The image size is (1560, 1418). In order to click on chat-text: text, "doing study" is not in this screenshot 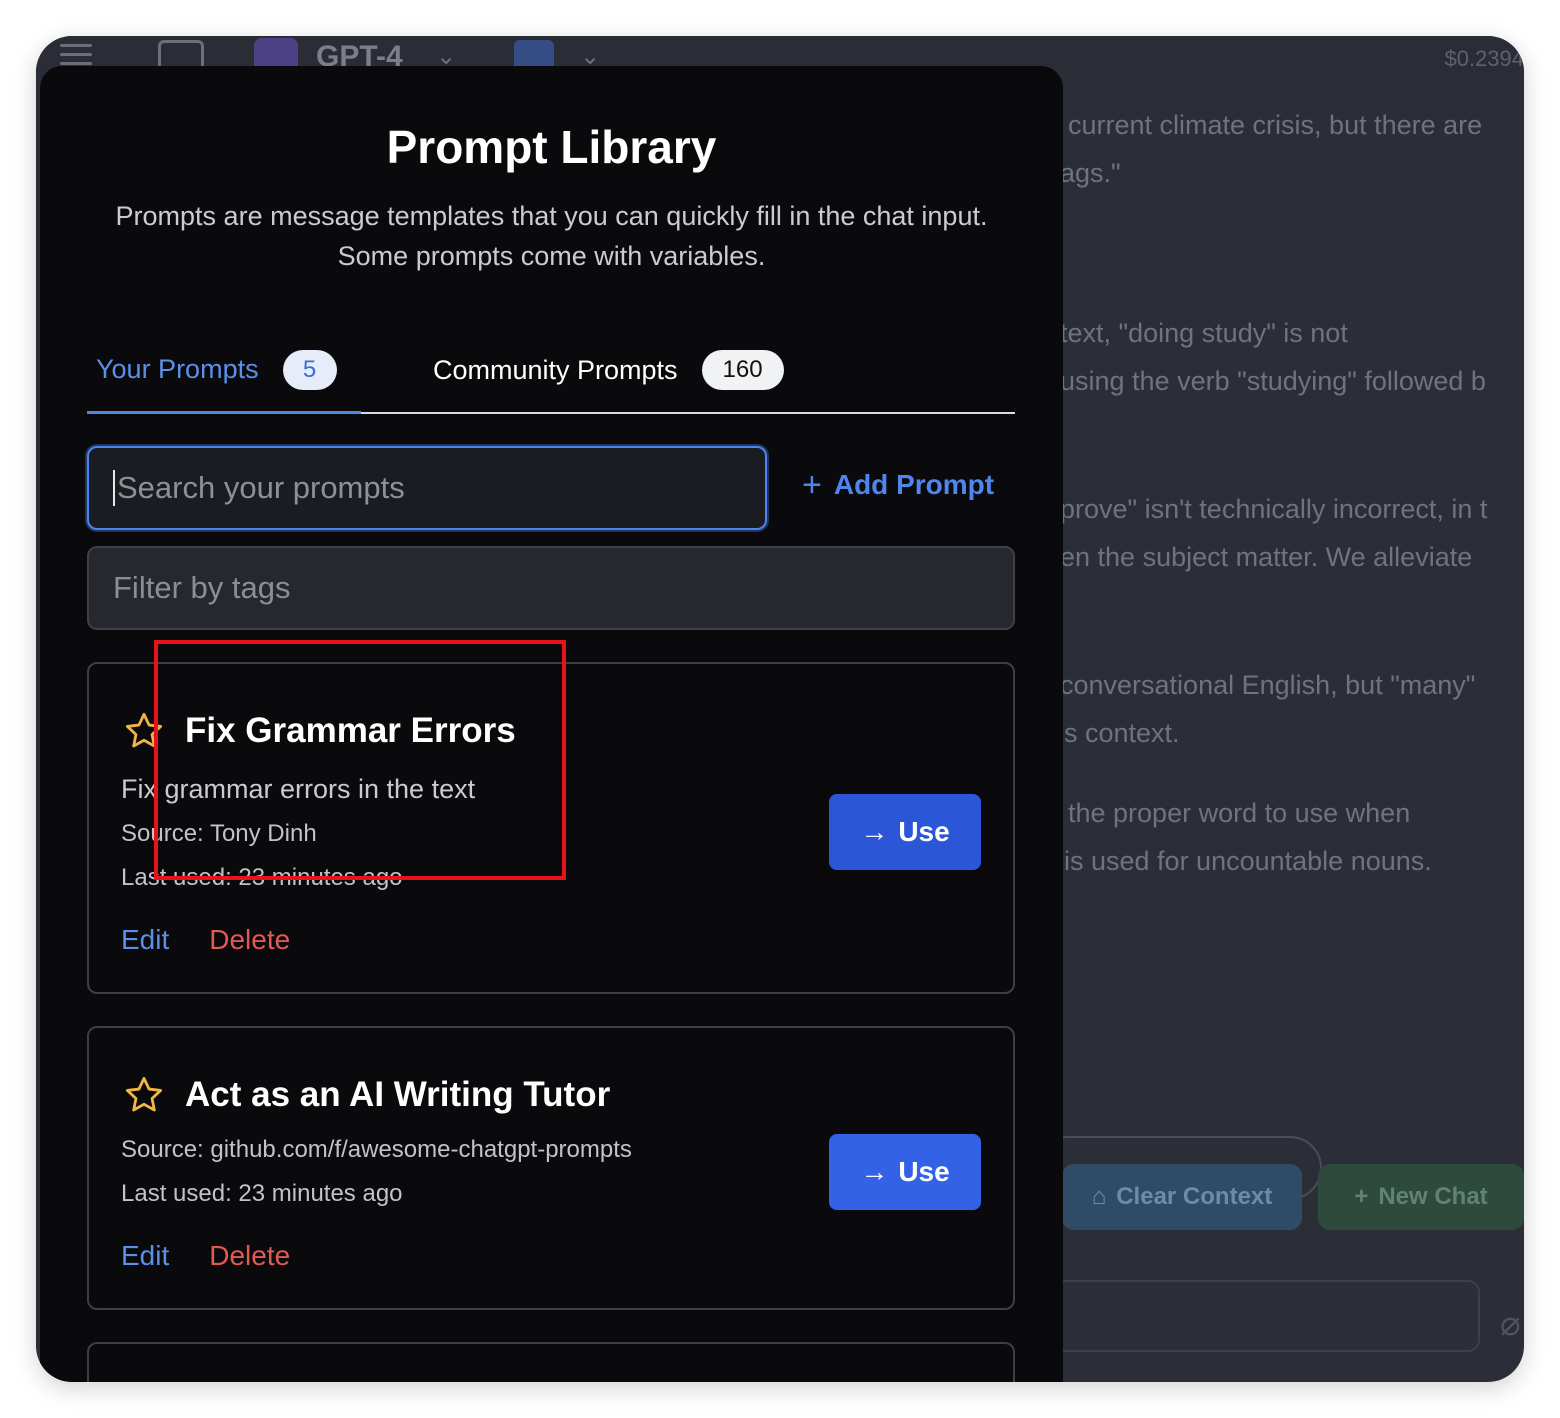, I will do `click(1204, 333)`.